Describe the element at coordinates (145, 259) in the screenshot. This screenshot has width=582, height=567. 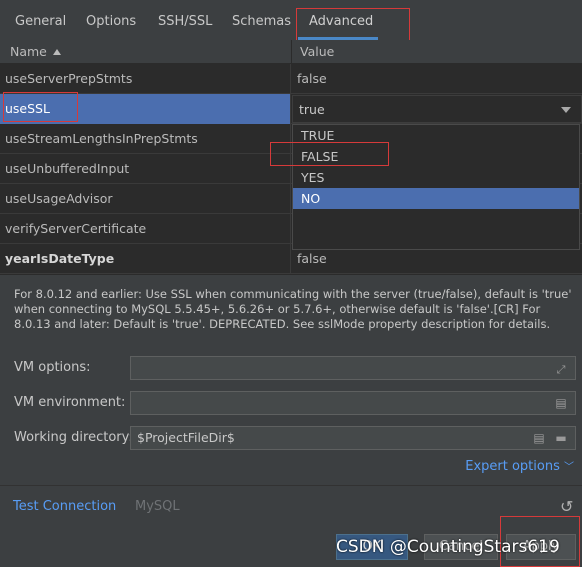
I see `property-name: yearIsDateType` at that location.